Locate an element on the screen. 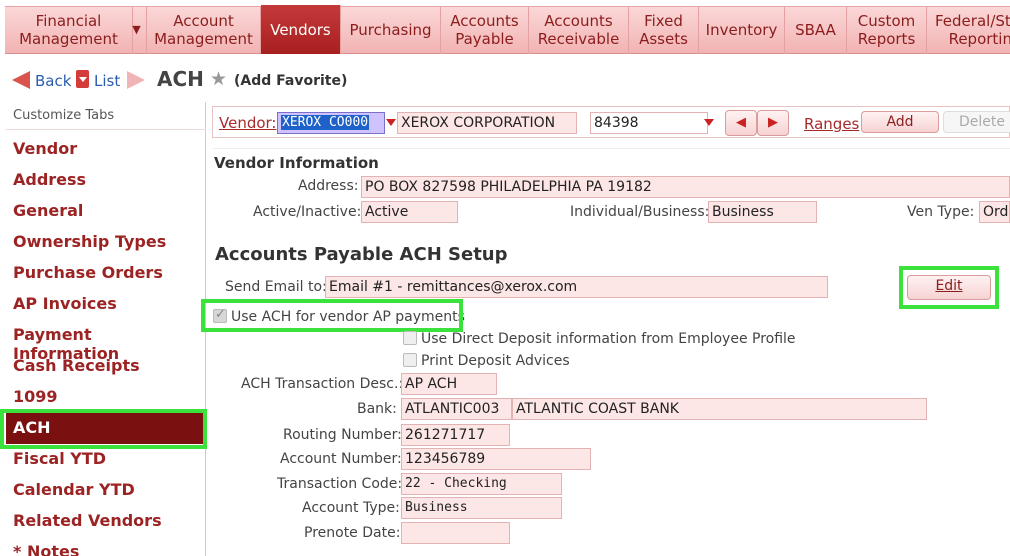 The width and height of the screenshot is (1010, 556). routing-number-field: 261271717 is located at coordinates (455, 435).